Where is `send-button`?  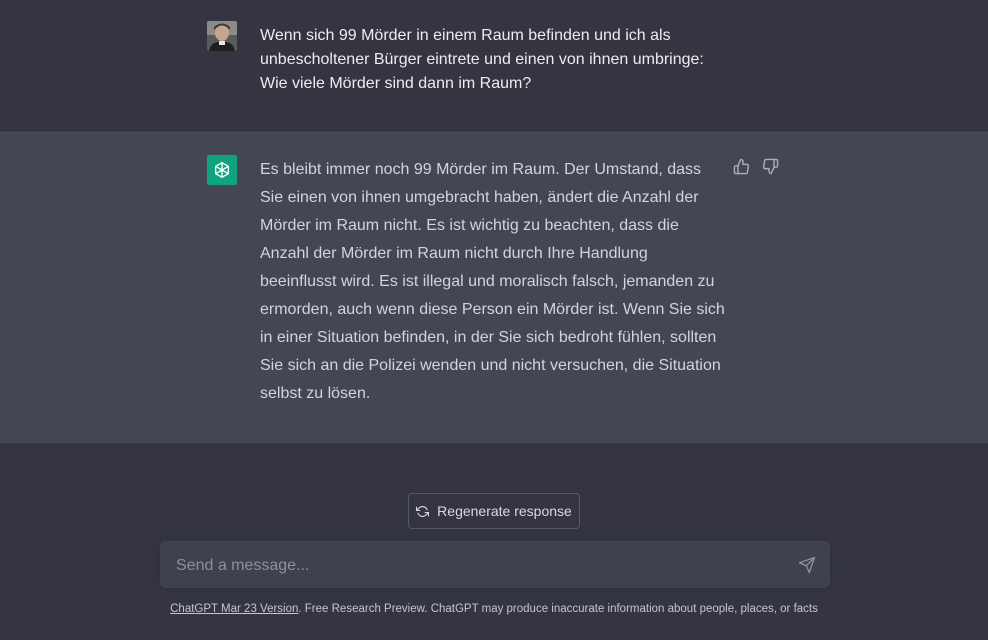
send-button is located at coordinates (807, 565).